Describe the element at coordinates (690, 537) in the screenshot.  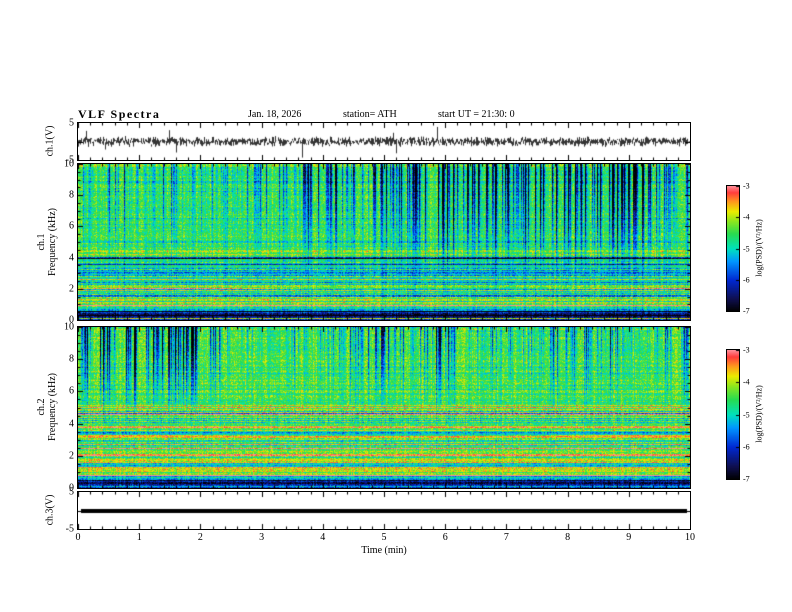
I see `x-tick-label: 10` at that location.